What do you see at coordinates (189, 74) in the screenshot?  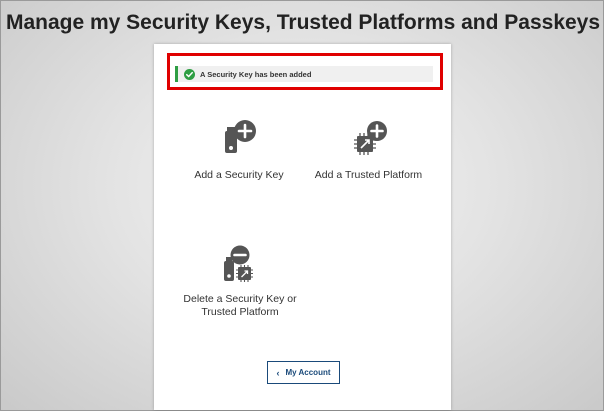 I see `check-circle-icon` at bounding box center [189, 74].